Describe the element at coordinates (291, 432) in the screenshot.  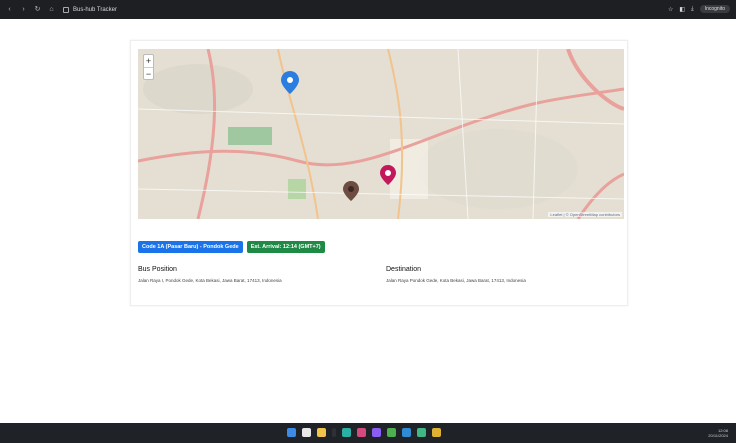
I see `start-icon` at that location.